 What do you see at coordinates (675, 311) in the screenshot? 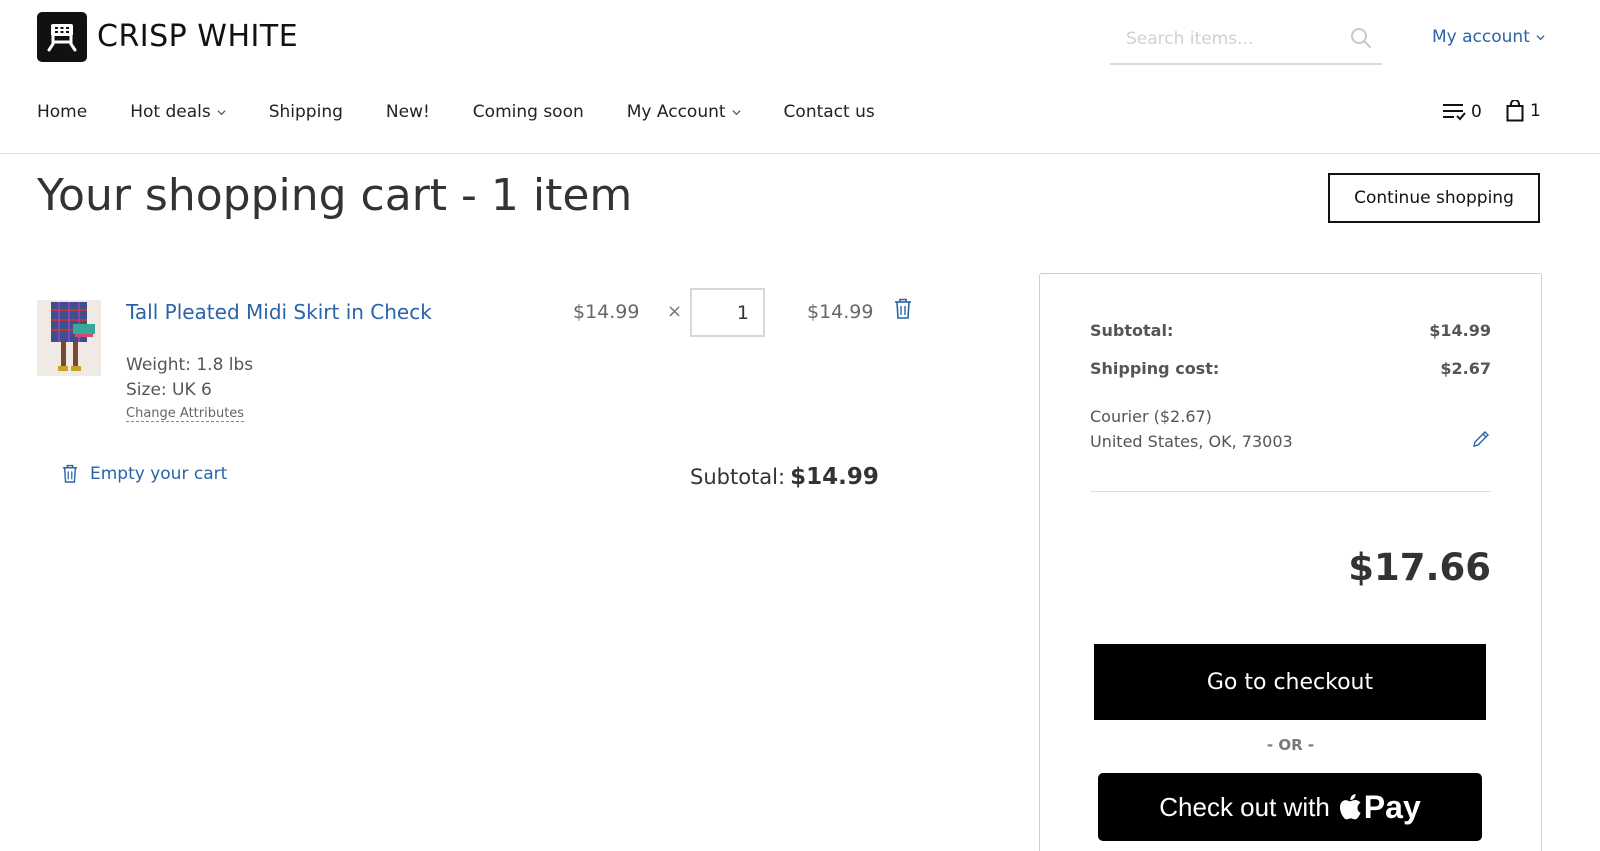
I see `multiply-sign: ×` at bounding box center [675, 311].